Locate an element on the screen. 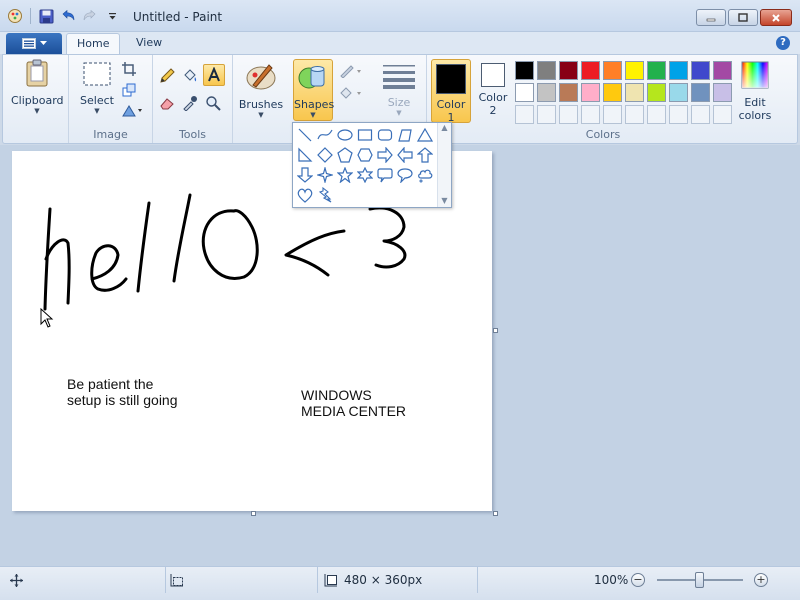  resize-handle-right is located at coordinates (495, 330).